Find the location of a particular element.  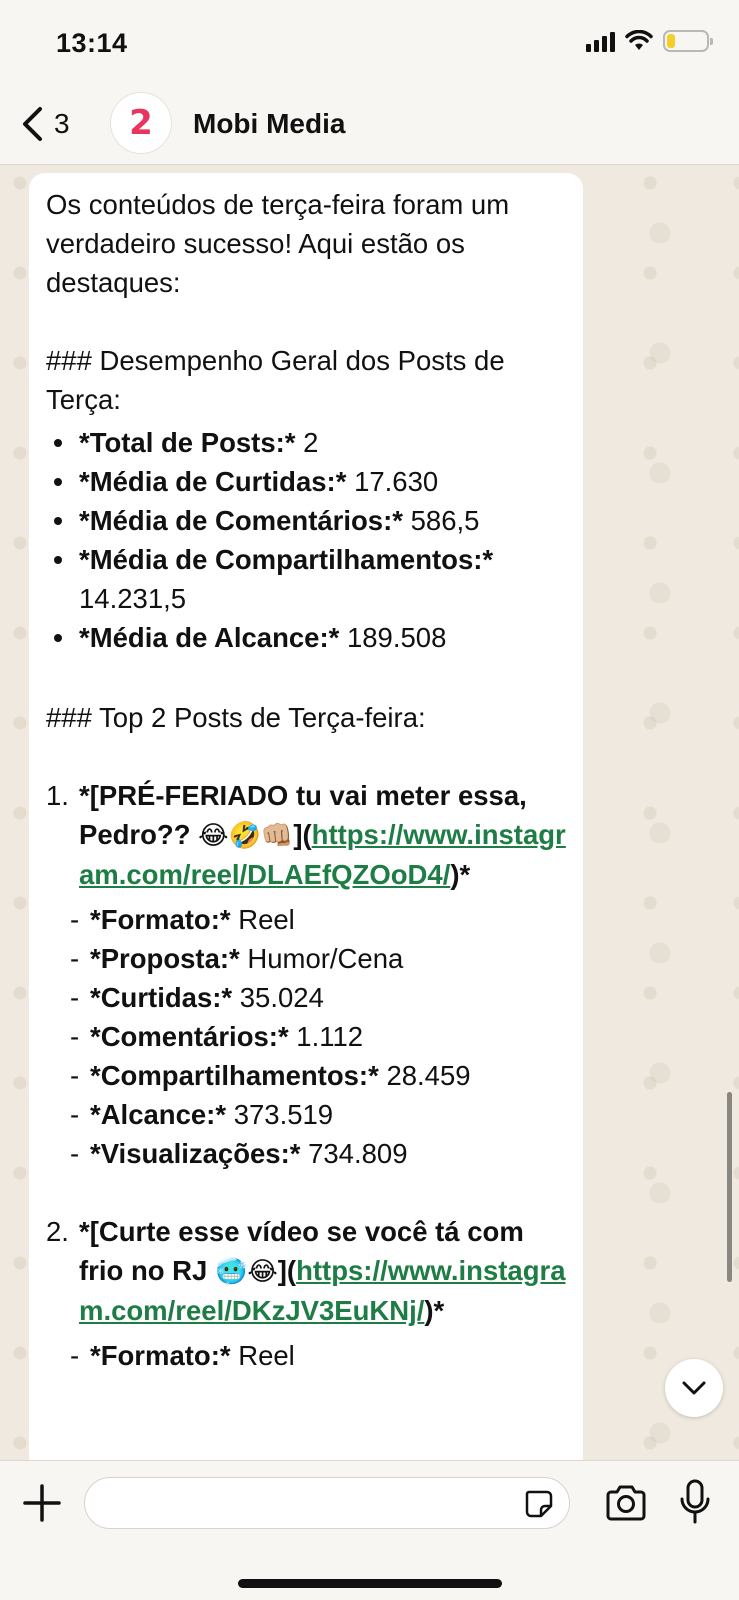

sticker-icon is located at coordinates (539, 1504).